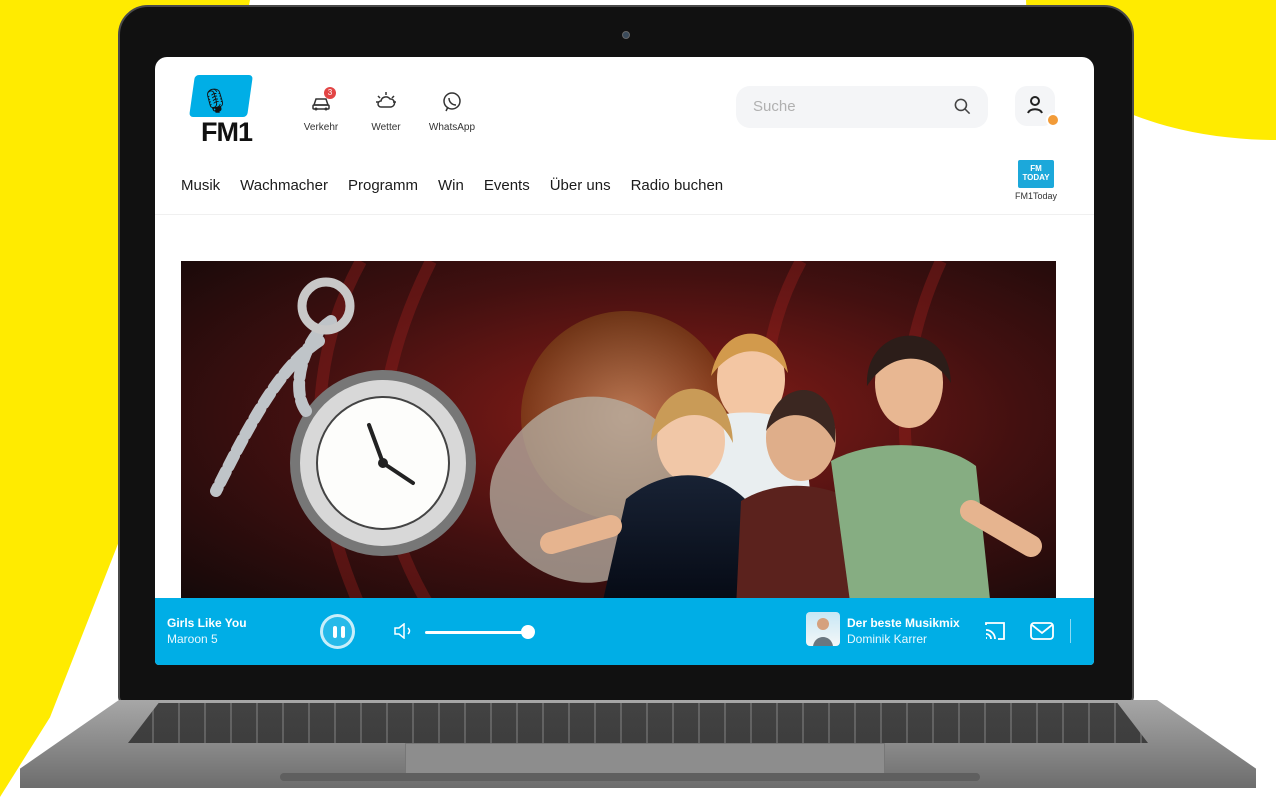 The width and height of the screenshot is (1276, 797). Describe the element at coordinates (207, 623) in the screenshot. I see `song-title: Girls Like You` at that location.